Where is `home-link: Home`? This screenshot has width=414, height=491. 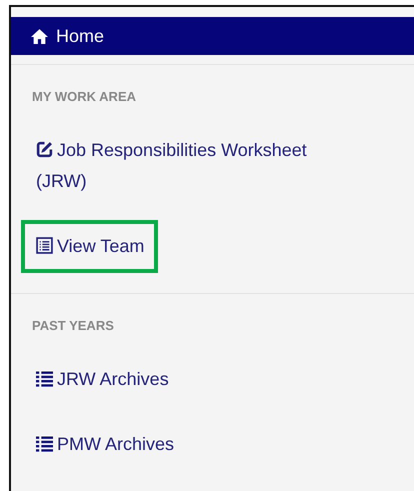
home-link: Home is located at coordinates (212, 36).